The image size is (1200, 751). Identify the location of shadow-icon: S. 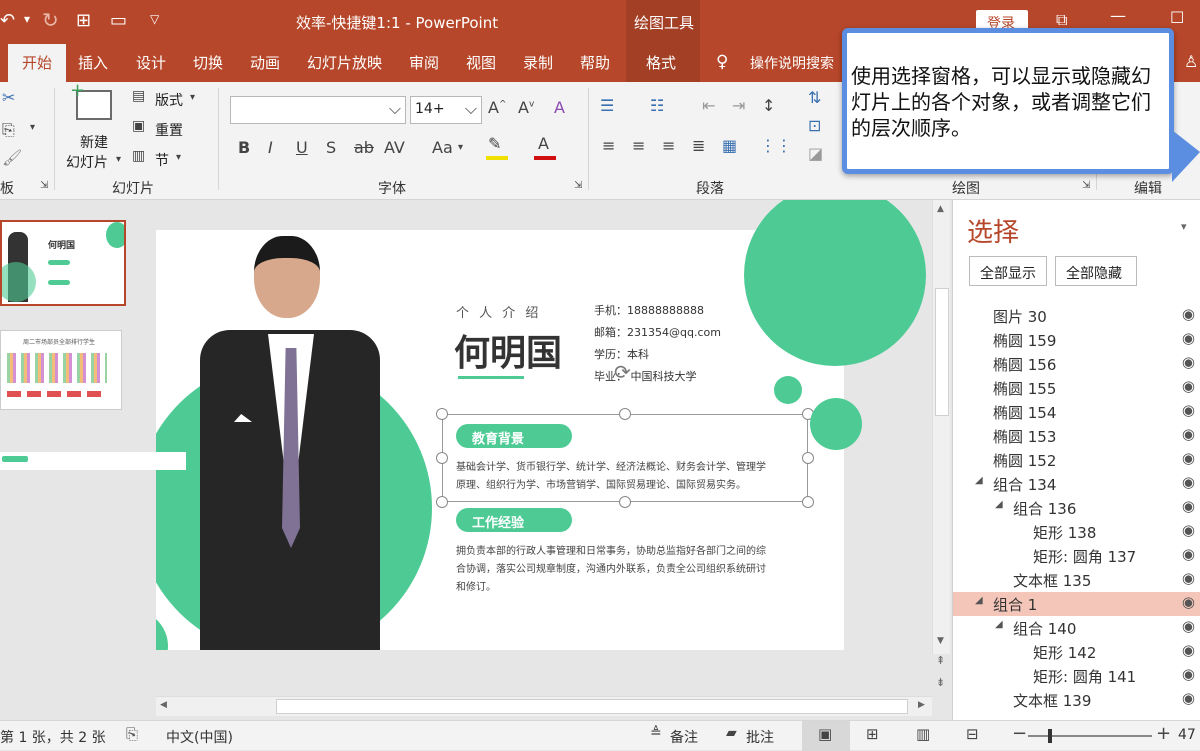
(331, 147).